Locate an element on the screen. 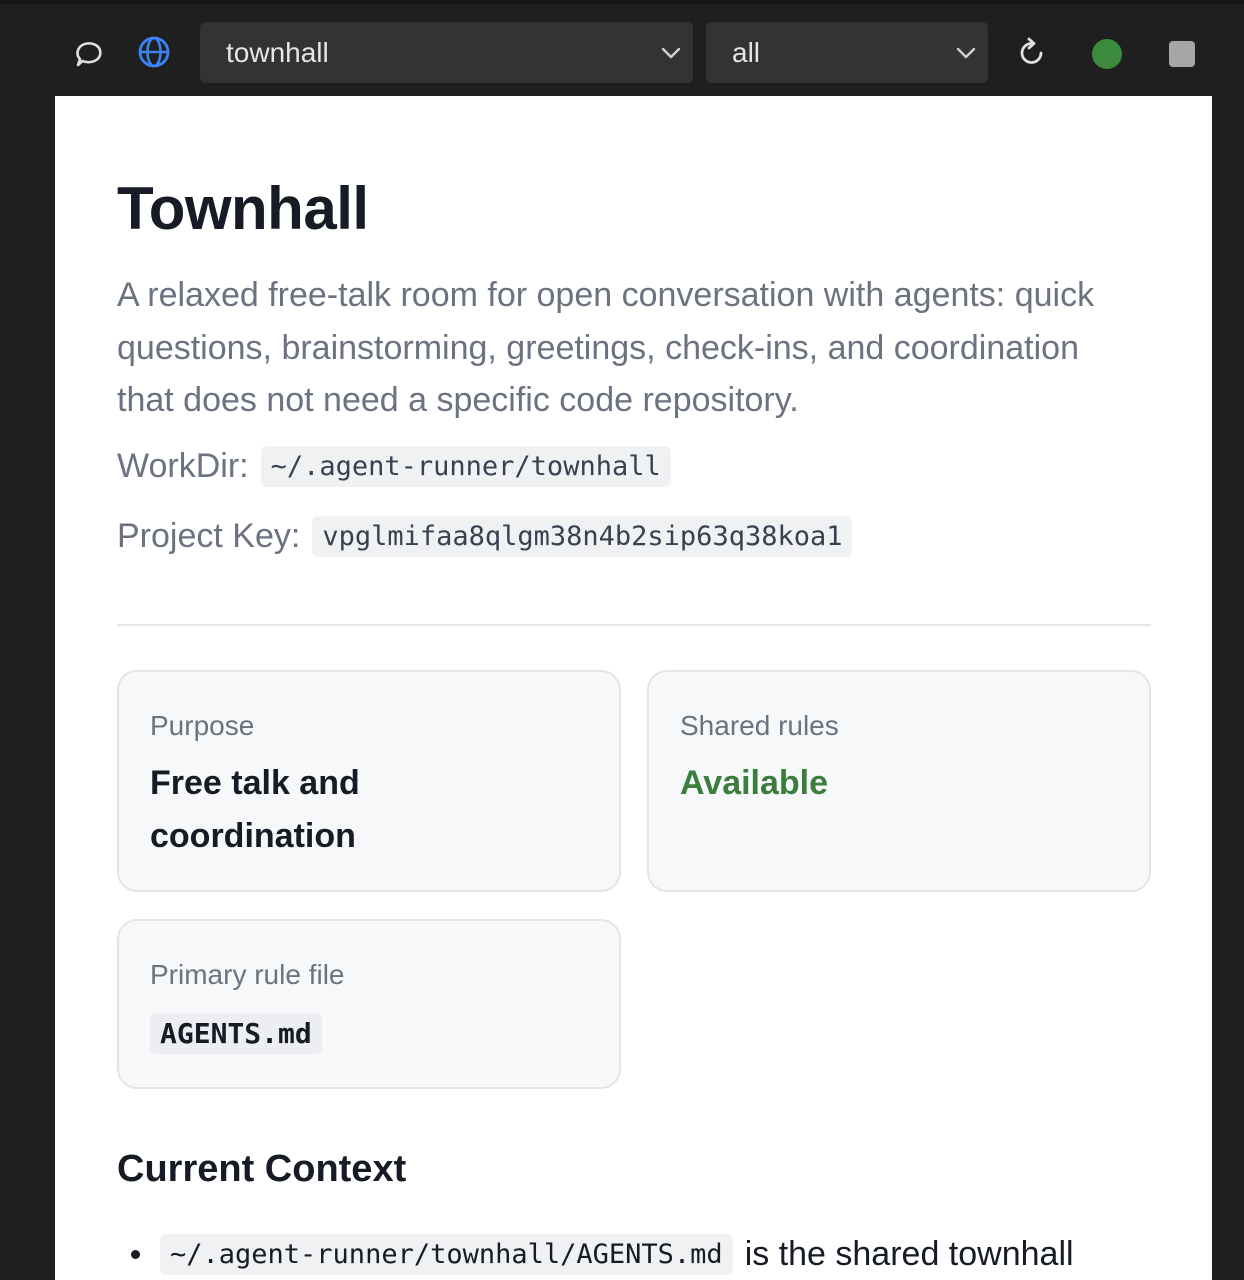 This screenshot has width=1244, height=1280. window-top-edge is located at coordinates (622, 2).